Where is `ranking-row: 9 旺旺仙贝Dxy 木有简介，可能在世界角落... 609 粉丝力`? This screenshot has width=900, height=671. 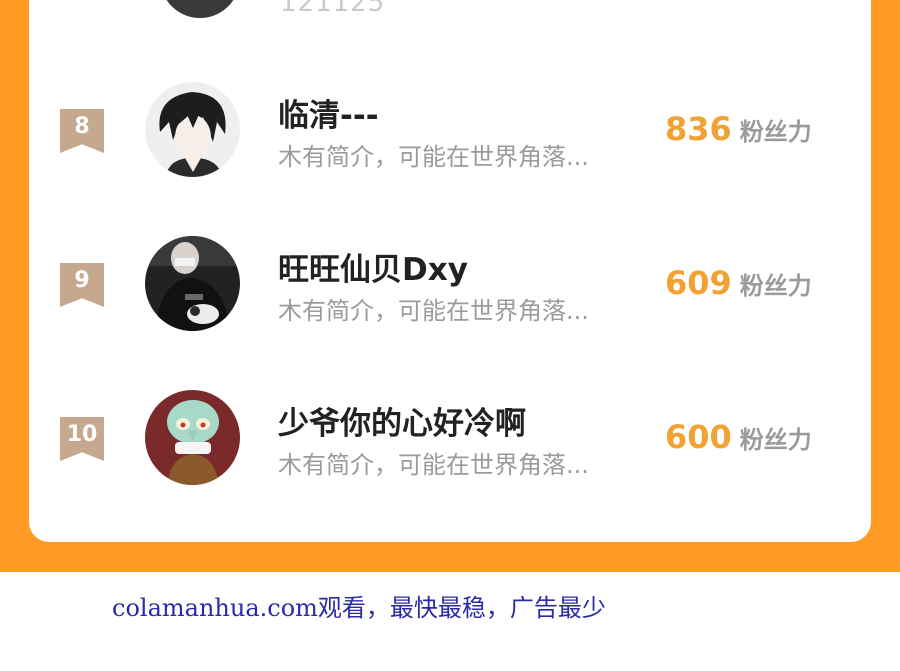 ranking-row: 9 旺旺仙贝Dxy 木有简介，可能在世界角落... 609 粉丝力 is located at coordinates (450, 286).